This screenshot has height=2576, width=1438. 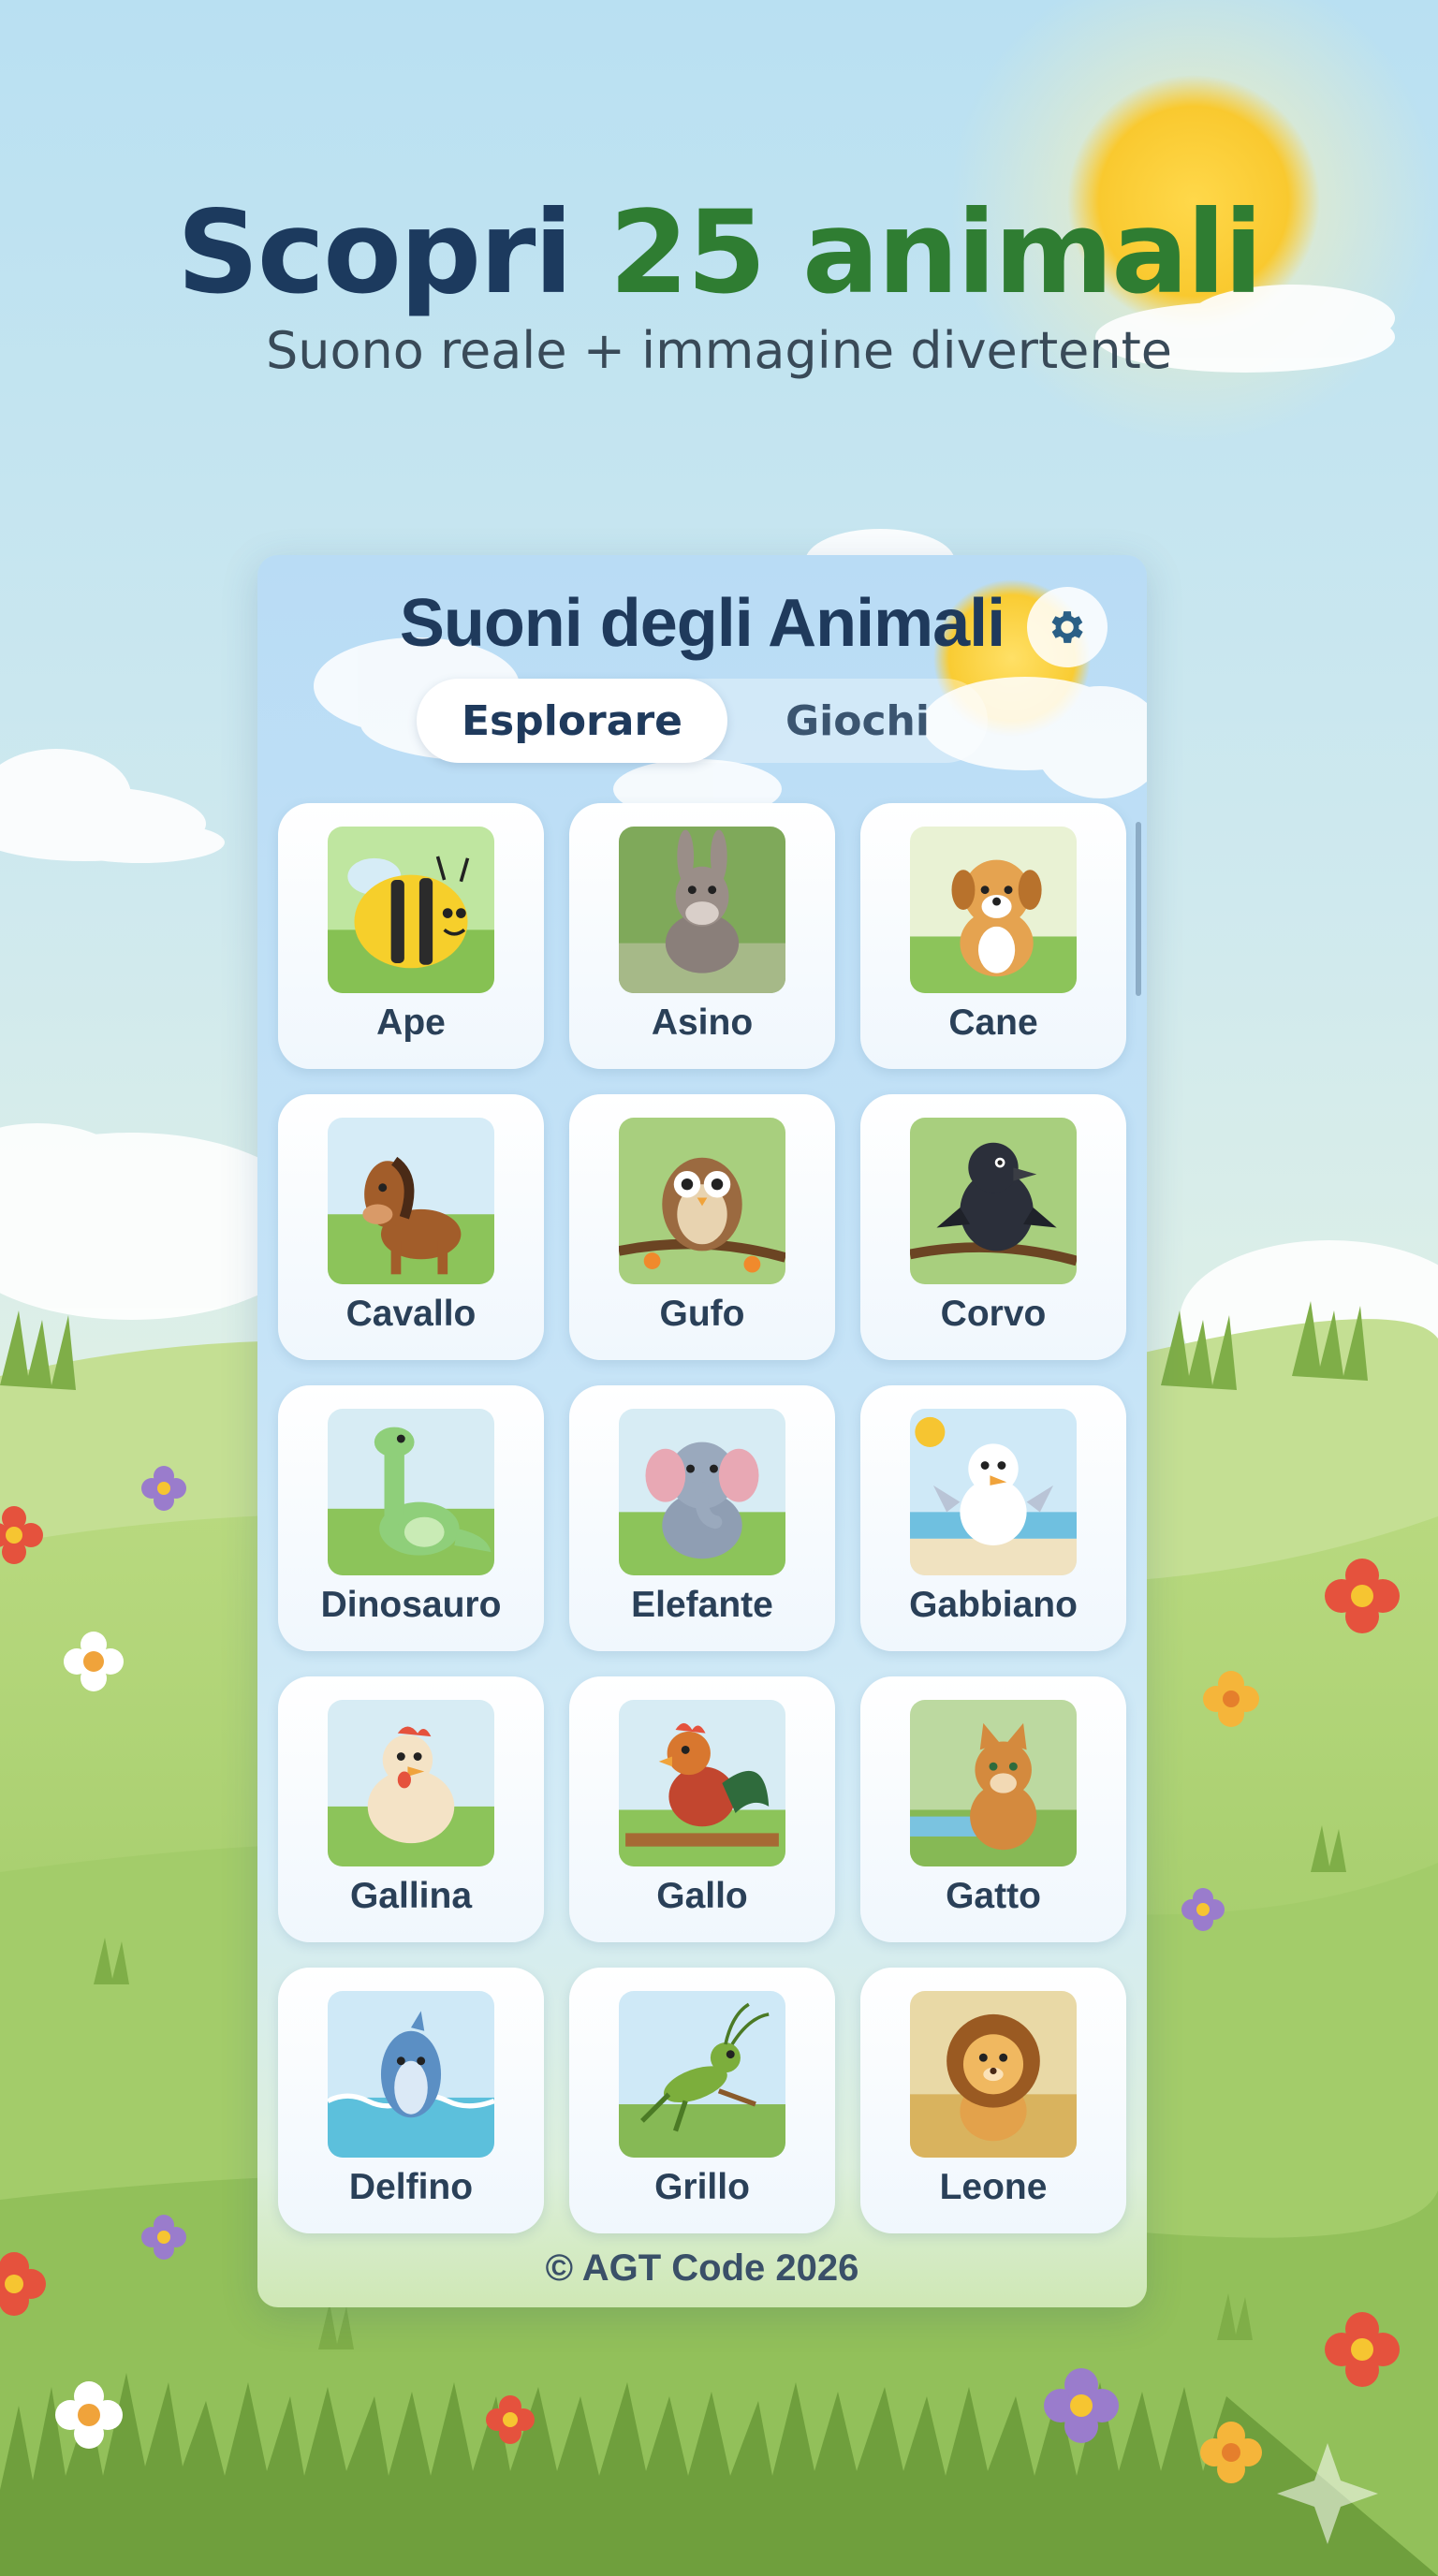 I want to click on animal-label: Grillo, so click(x=702, y=2187).